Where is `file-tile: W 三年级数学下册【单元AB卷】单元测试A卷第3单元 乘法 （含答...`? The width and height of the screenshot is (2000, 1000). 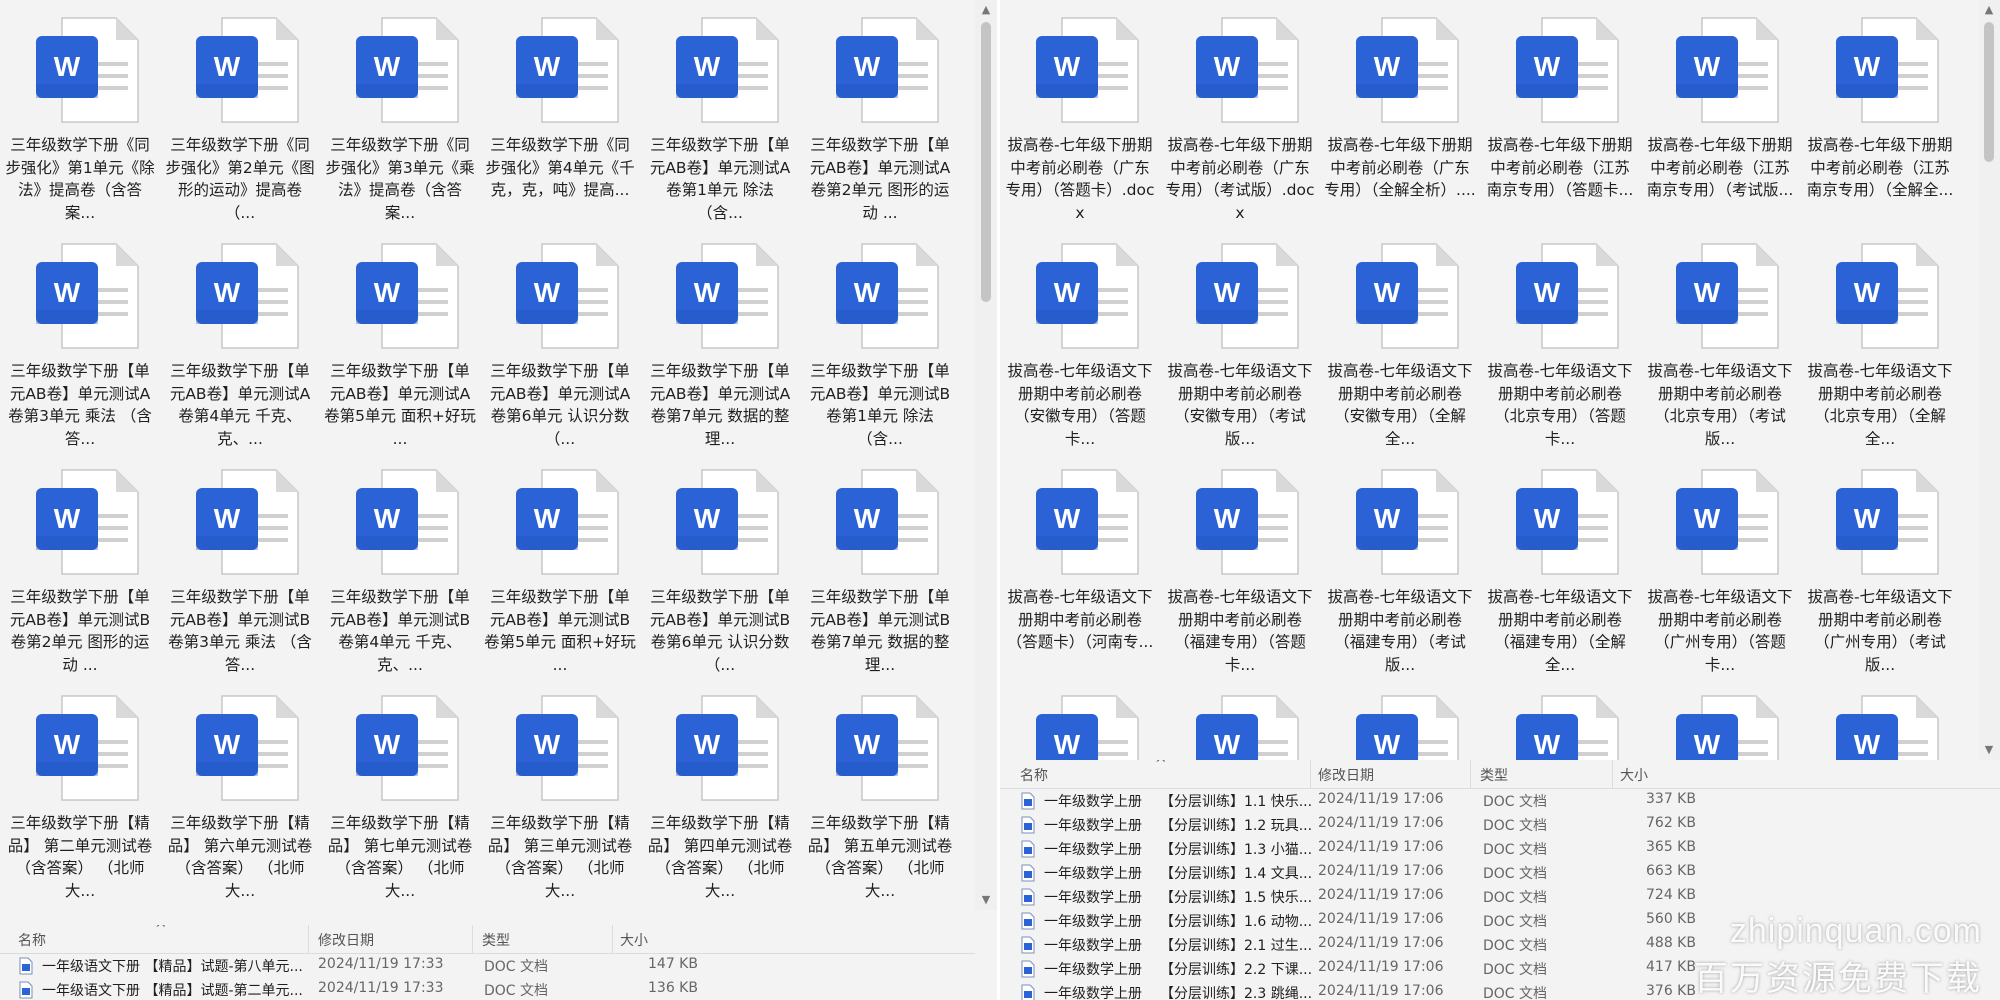
file-tile: W 三年级数学下册【单元AB卷】单元测试A卷第3单元 乘法 （含答... is located at coordinates (80, 339).